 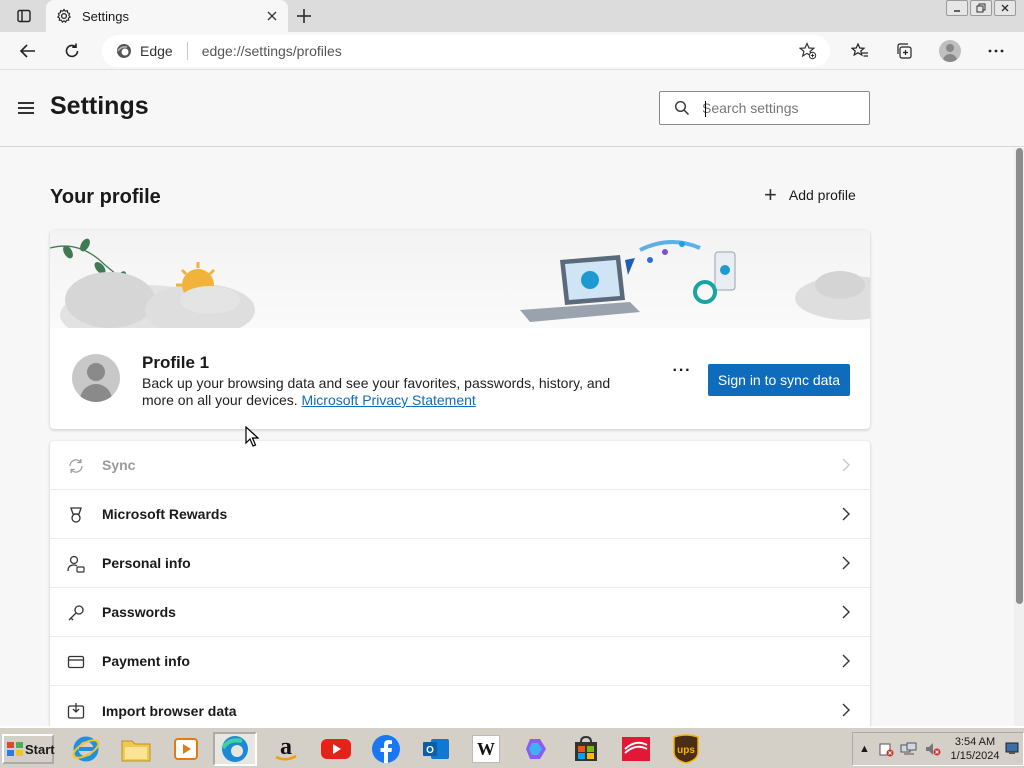 I want to click on page-scrollbar, so click(x=1019, y=437).